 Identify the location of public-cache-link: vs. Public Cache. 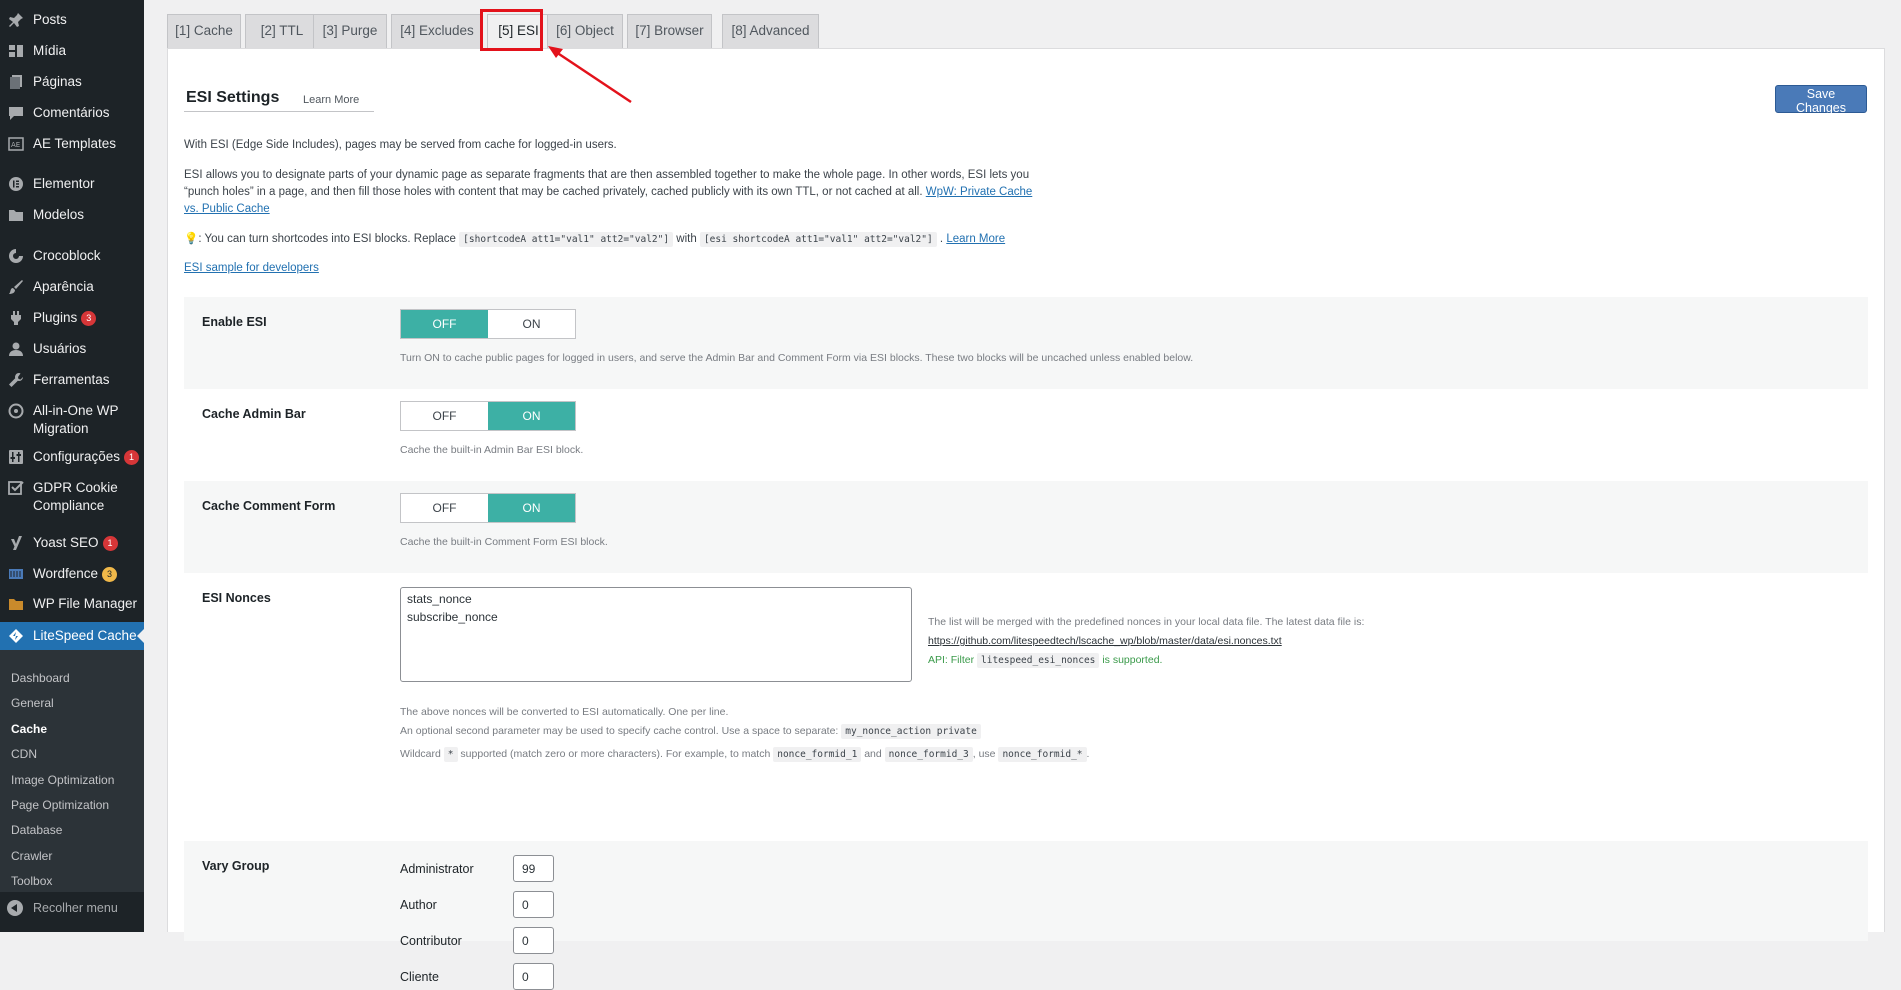
(227, 209).